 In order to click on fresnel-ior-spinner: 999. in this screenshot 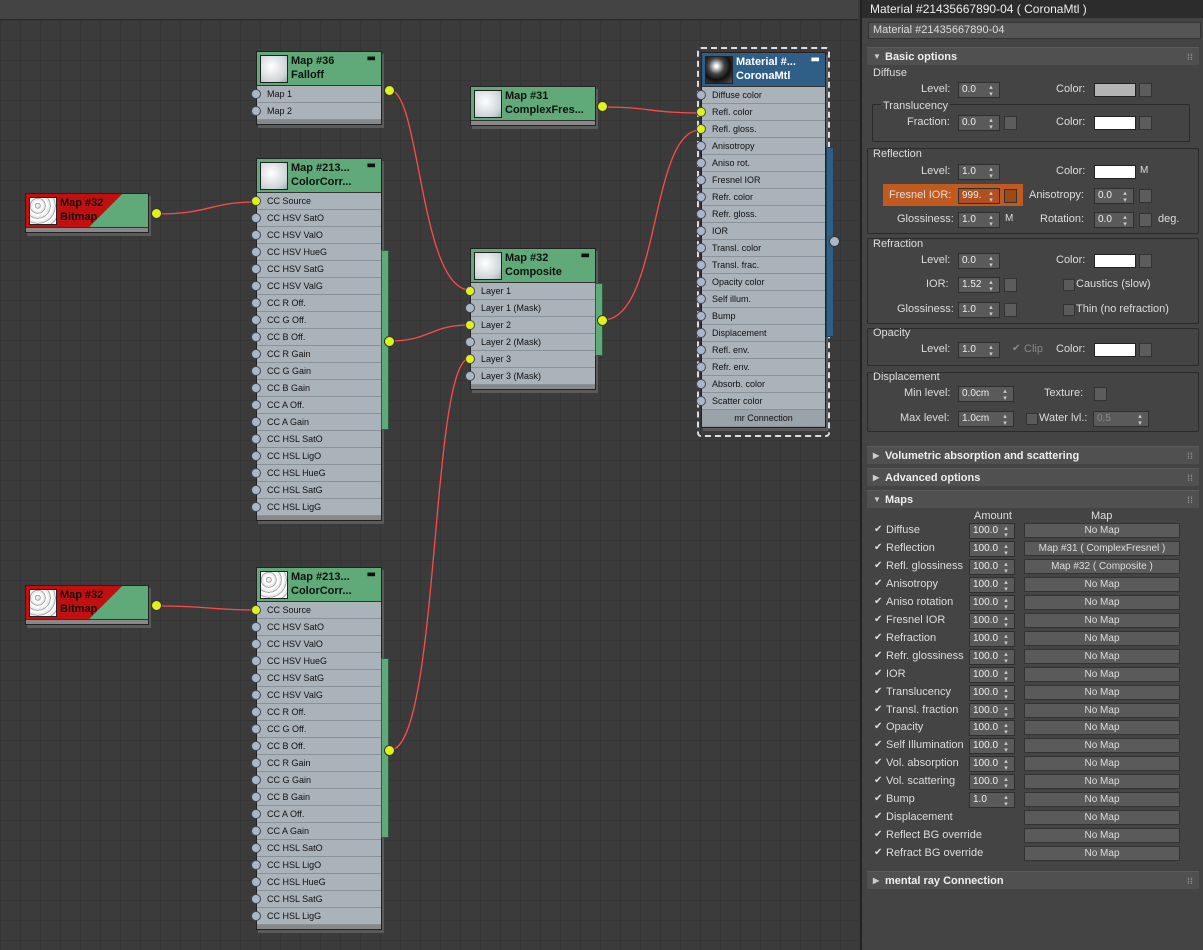, I will do `click(979, 196)`.